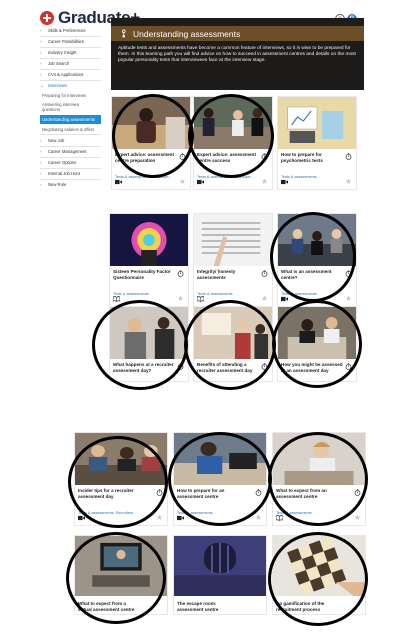 This screenshot has height=644, width=404. Describe the element at coordinates (70, 119) in the screenshot. I see `sidebar-subitem-understanding-assessments: Understanding assessments` at that location.